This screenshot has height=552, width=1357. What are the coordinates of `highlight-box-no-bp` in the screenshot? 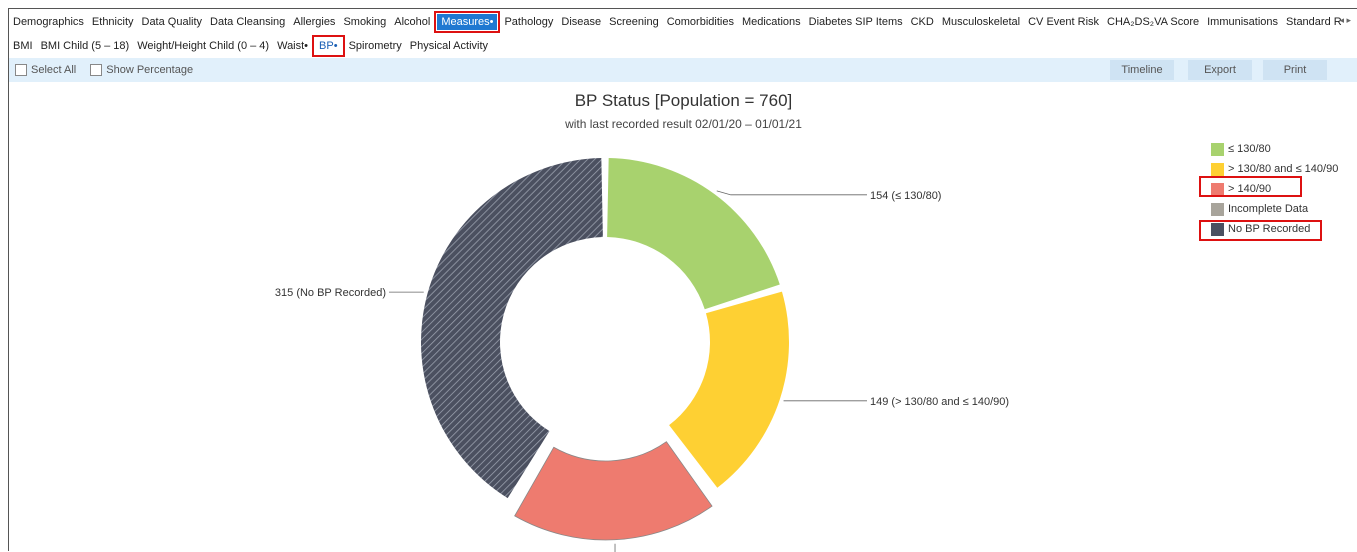 It's located at (1260, 230).